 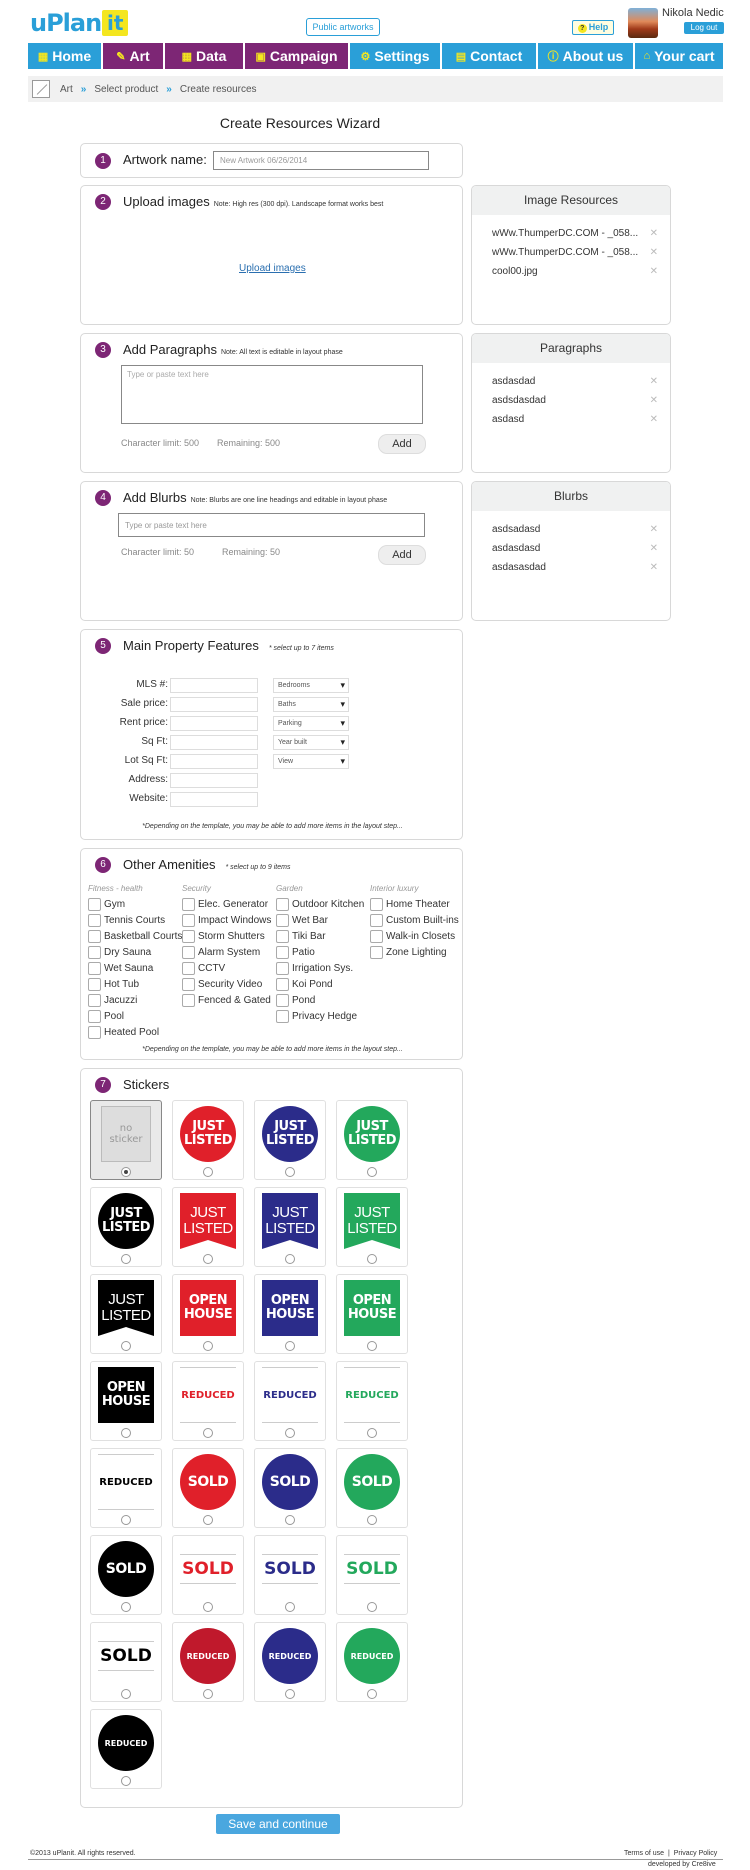 I want to click on add-paragraph-button: Add, so click(x=402, y=444).